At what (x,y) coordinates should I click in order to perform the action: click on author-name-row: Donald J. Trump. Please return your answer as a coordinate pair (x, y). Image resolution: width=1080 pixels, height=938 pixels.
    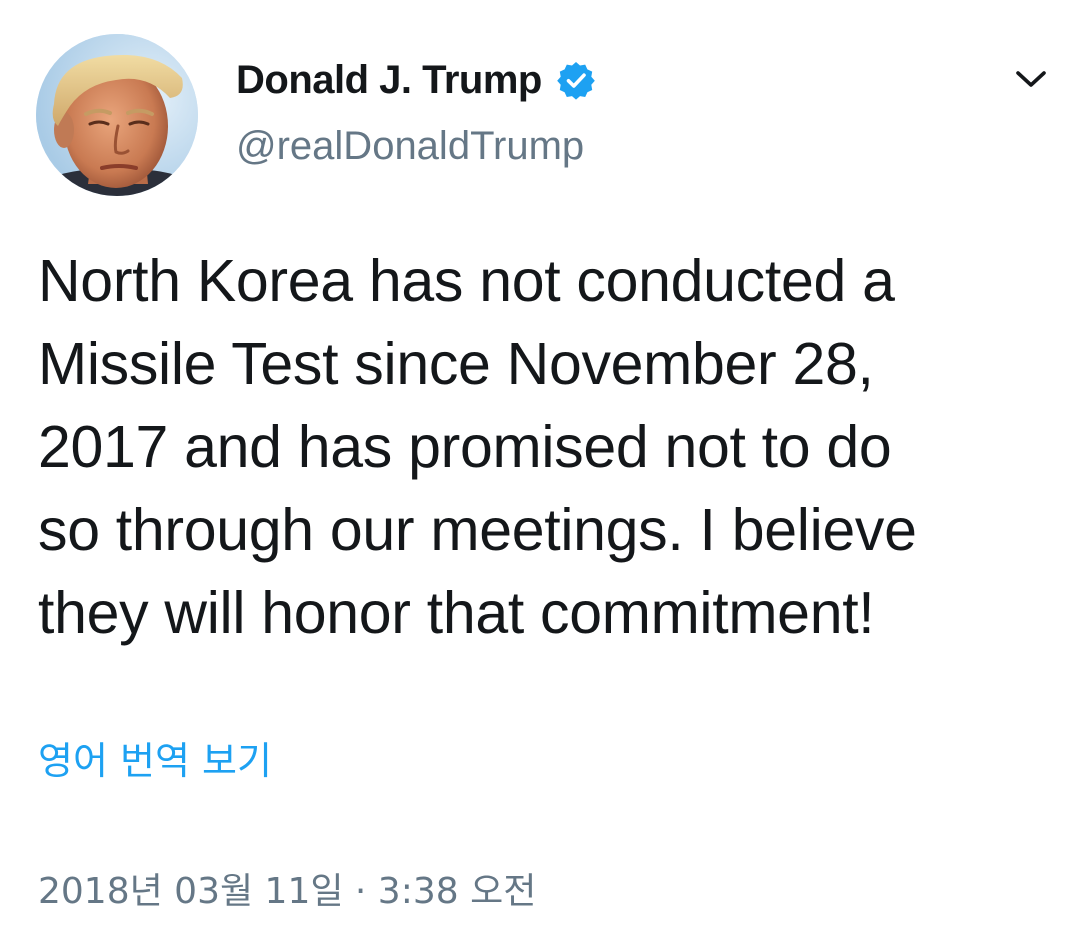
    Looking at the image, I should click on (416, 80).